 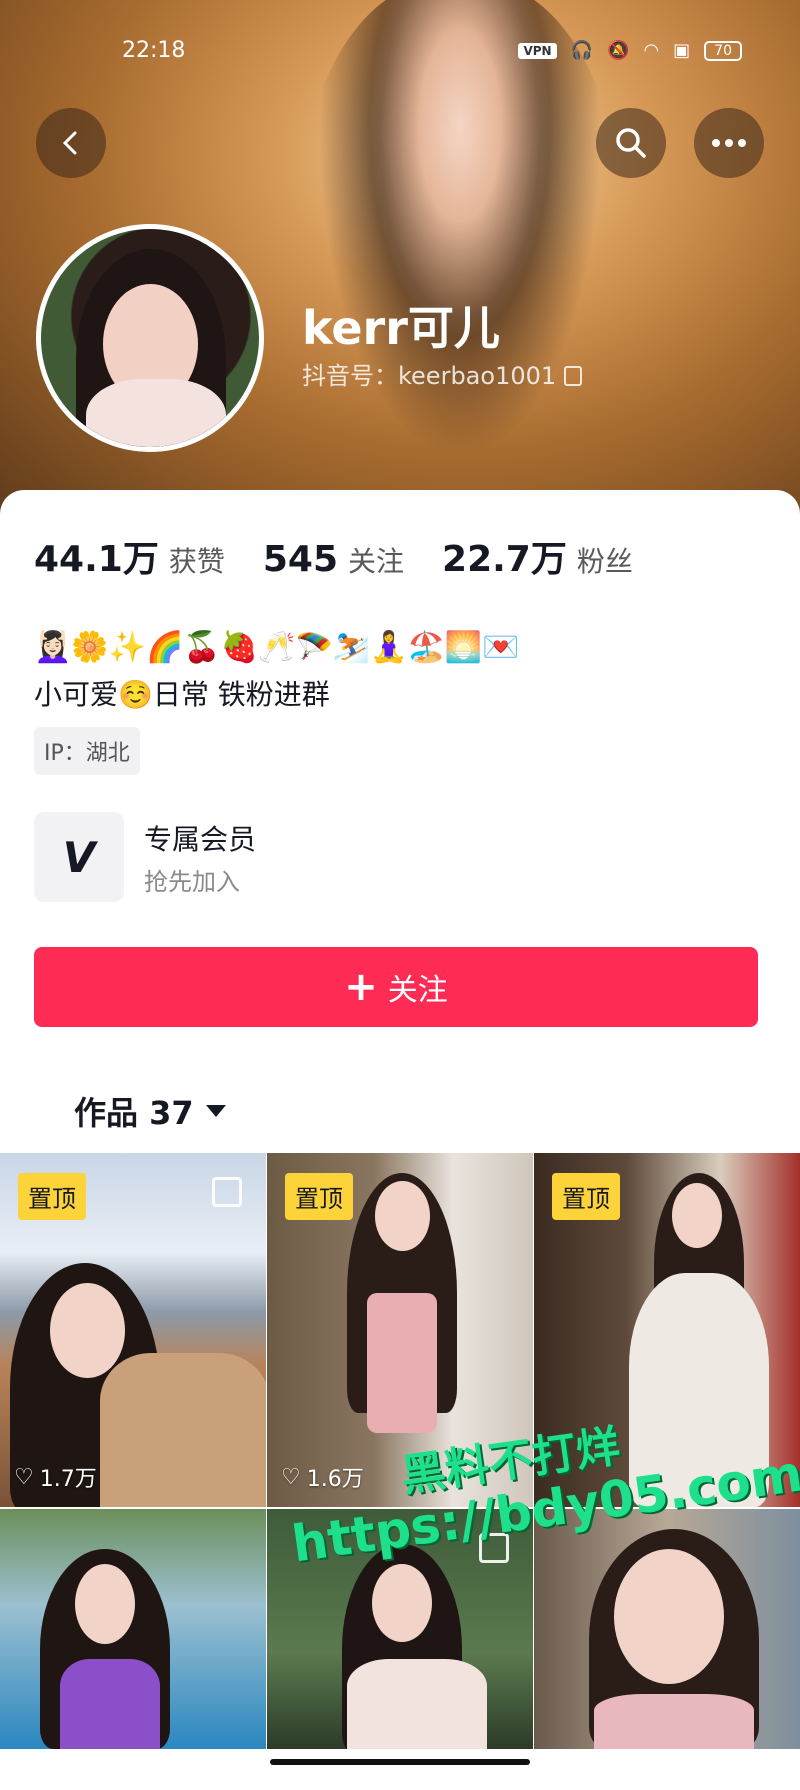 I want to click on more-icon, so click(x=729, y=143).